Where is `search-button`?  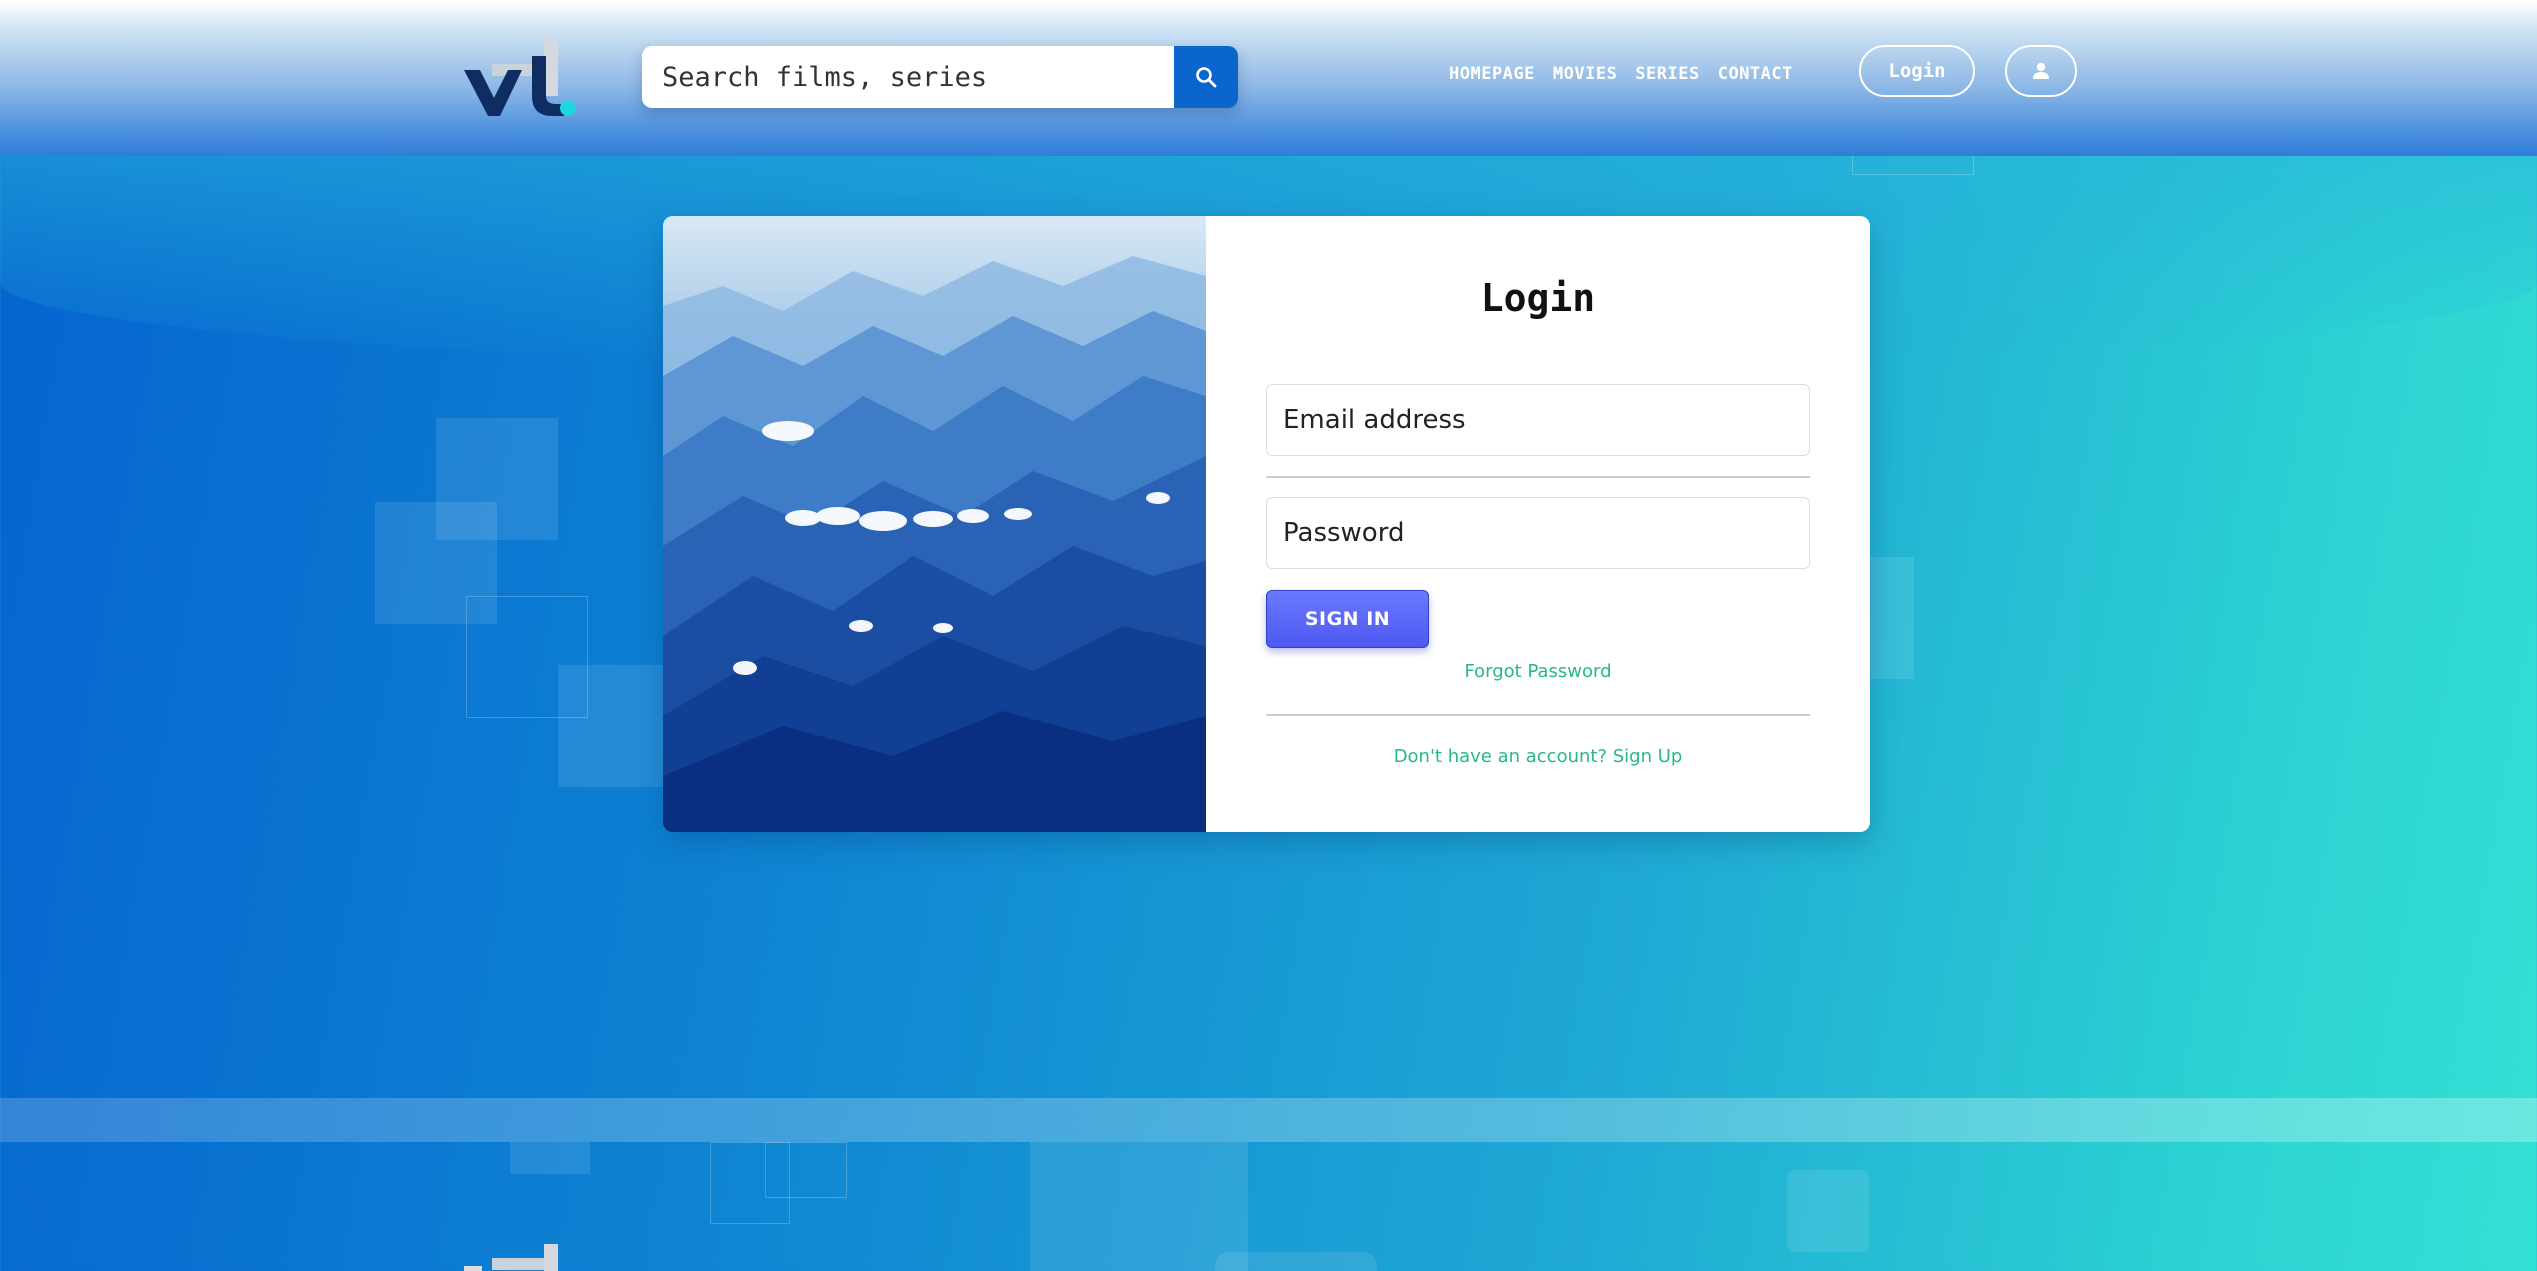
search-button is located at coordinates (1206, 77).